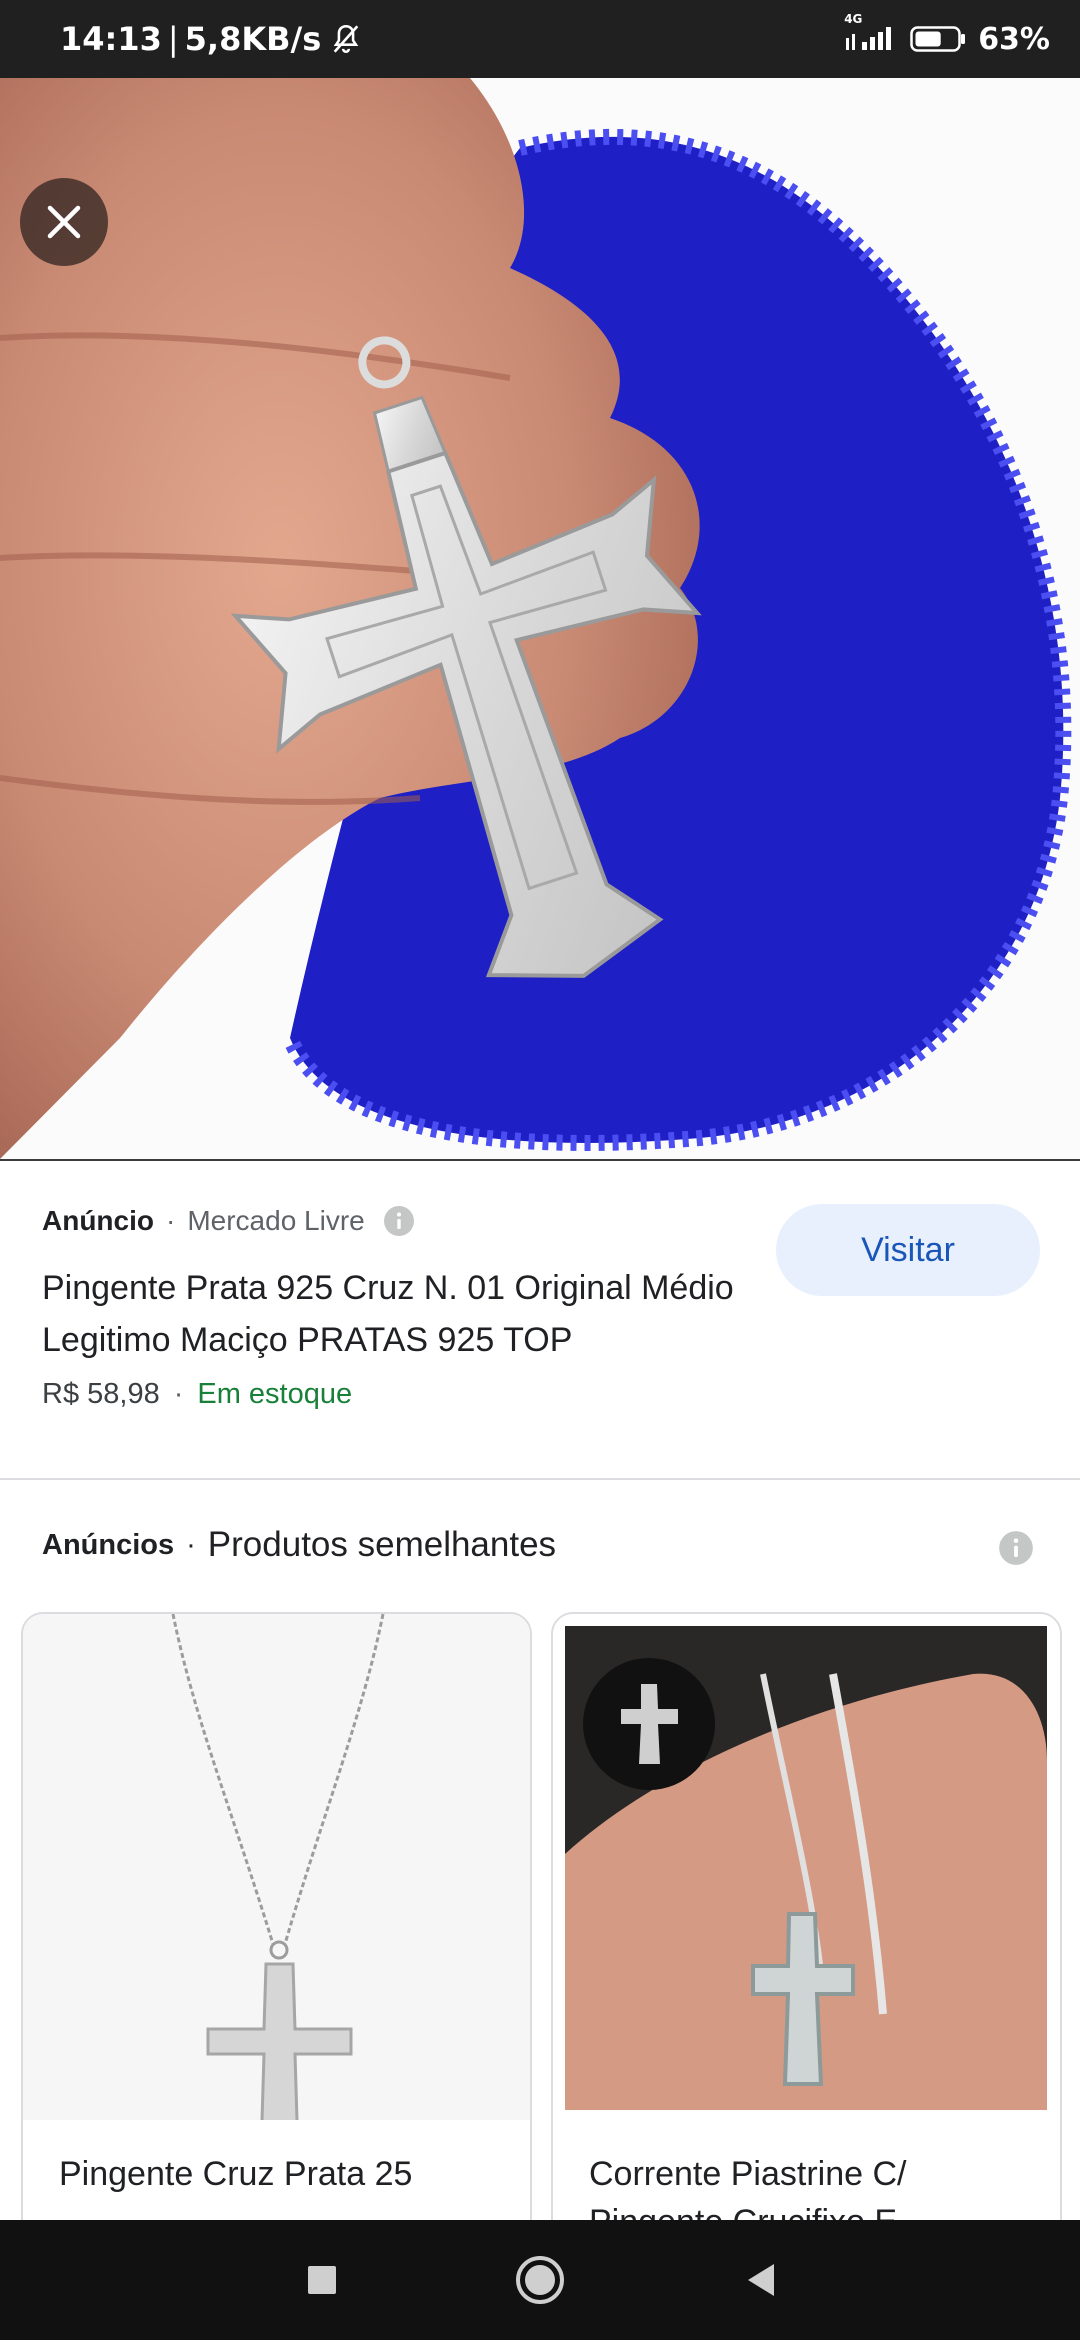 The height and width of the screenshot is (2340, 1080). Describe the element at coordinates (346, 38) in the screenshot. I see `bell-off-icon` at that location.